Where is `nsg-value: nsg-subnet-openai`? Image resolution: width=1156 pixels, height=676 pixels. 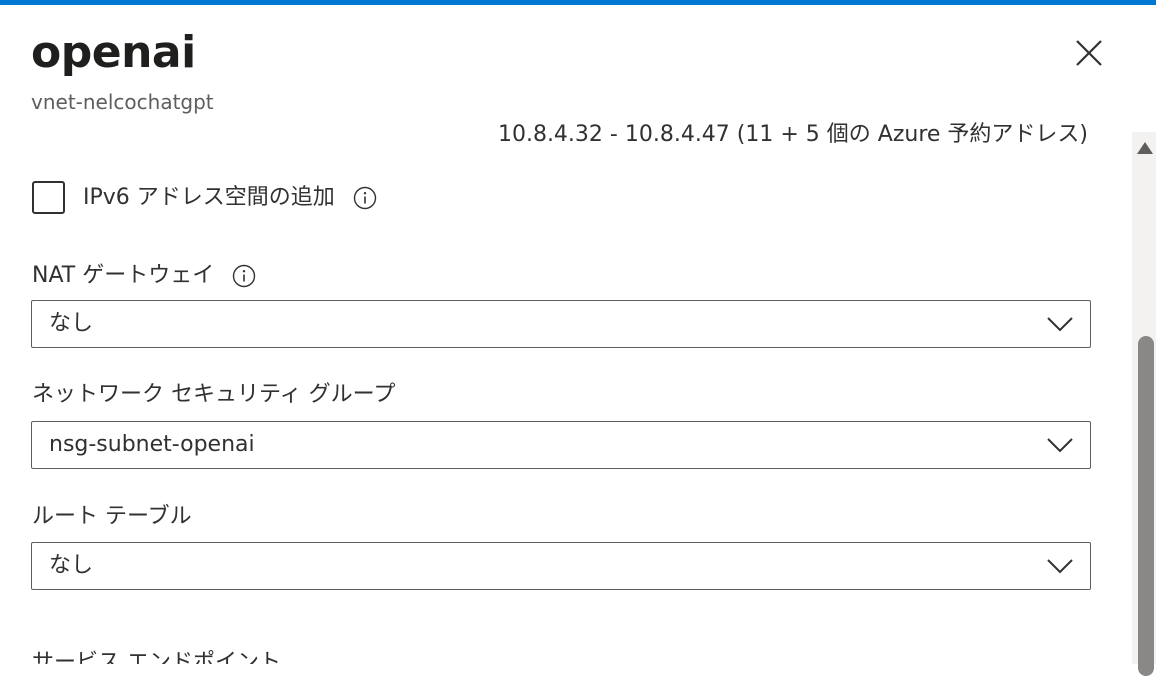 nsg-value: nsg-subnet-openai is located at coordinates (152, 444).